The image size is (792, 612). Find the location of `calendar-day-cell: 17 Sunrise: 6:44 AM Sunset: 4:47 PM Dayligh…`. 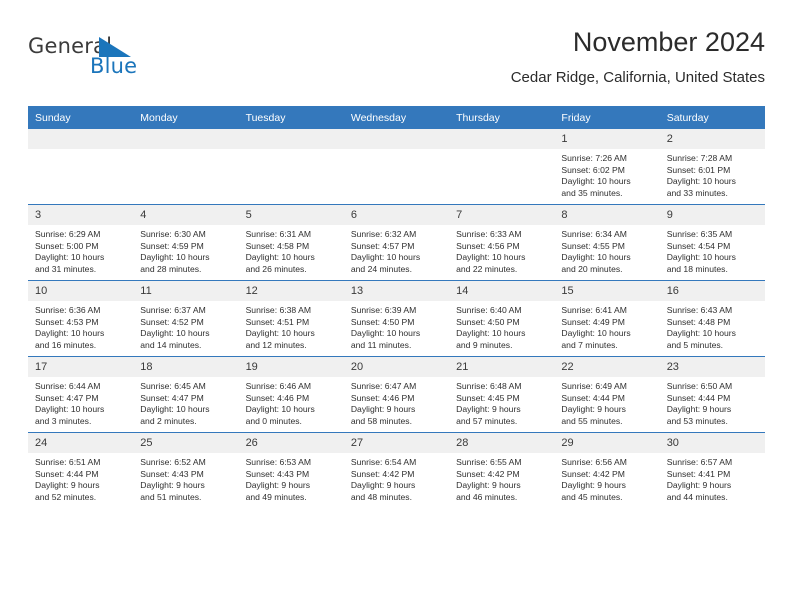

calendar-day-cell: 17 Sunrise: 6:44 AM Sunset: 4:47 PM Dayligh… is located at coordinates (81, 394).